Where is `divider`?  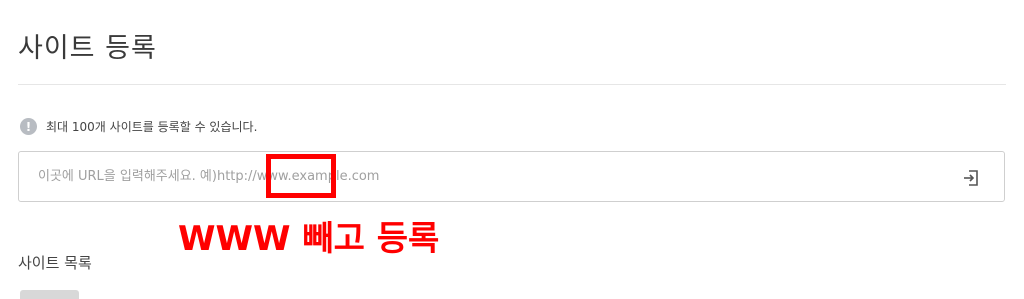
divider is located at coordinates (512, 84).